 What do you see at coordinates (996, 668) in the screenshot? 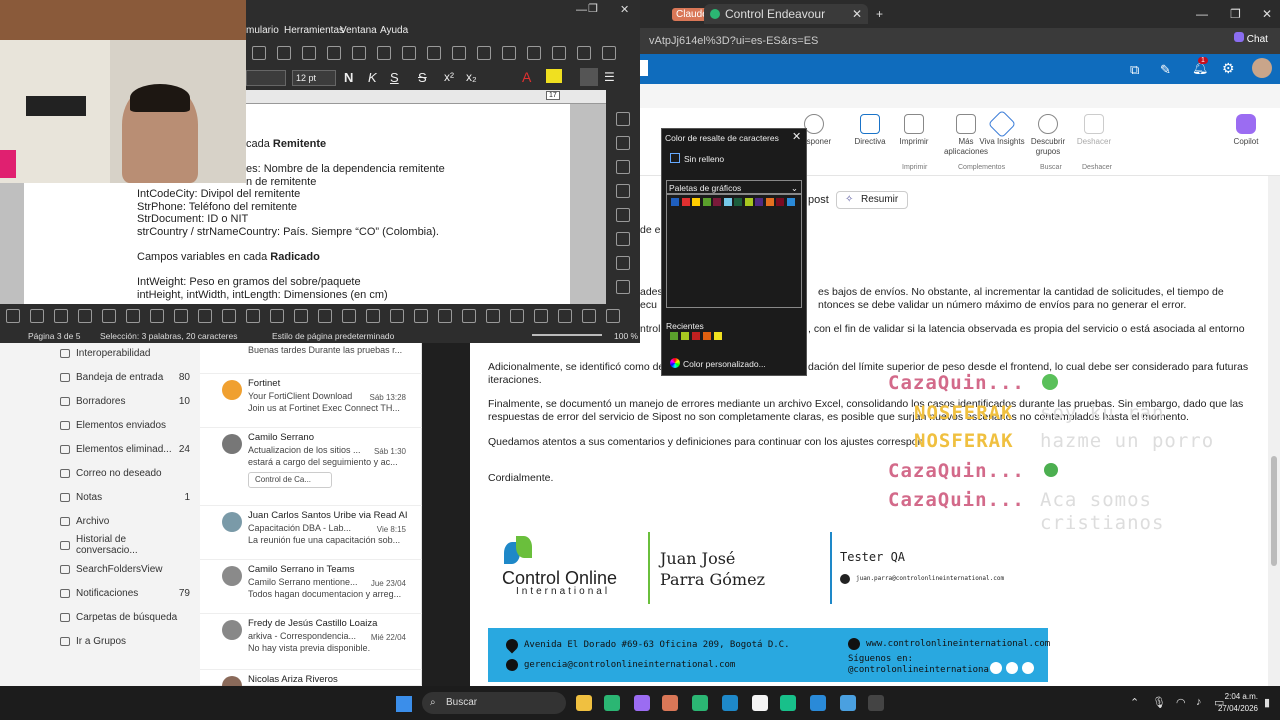
I see `linkedin-icon` at bounding box center [996, 668].